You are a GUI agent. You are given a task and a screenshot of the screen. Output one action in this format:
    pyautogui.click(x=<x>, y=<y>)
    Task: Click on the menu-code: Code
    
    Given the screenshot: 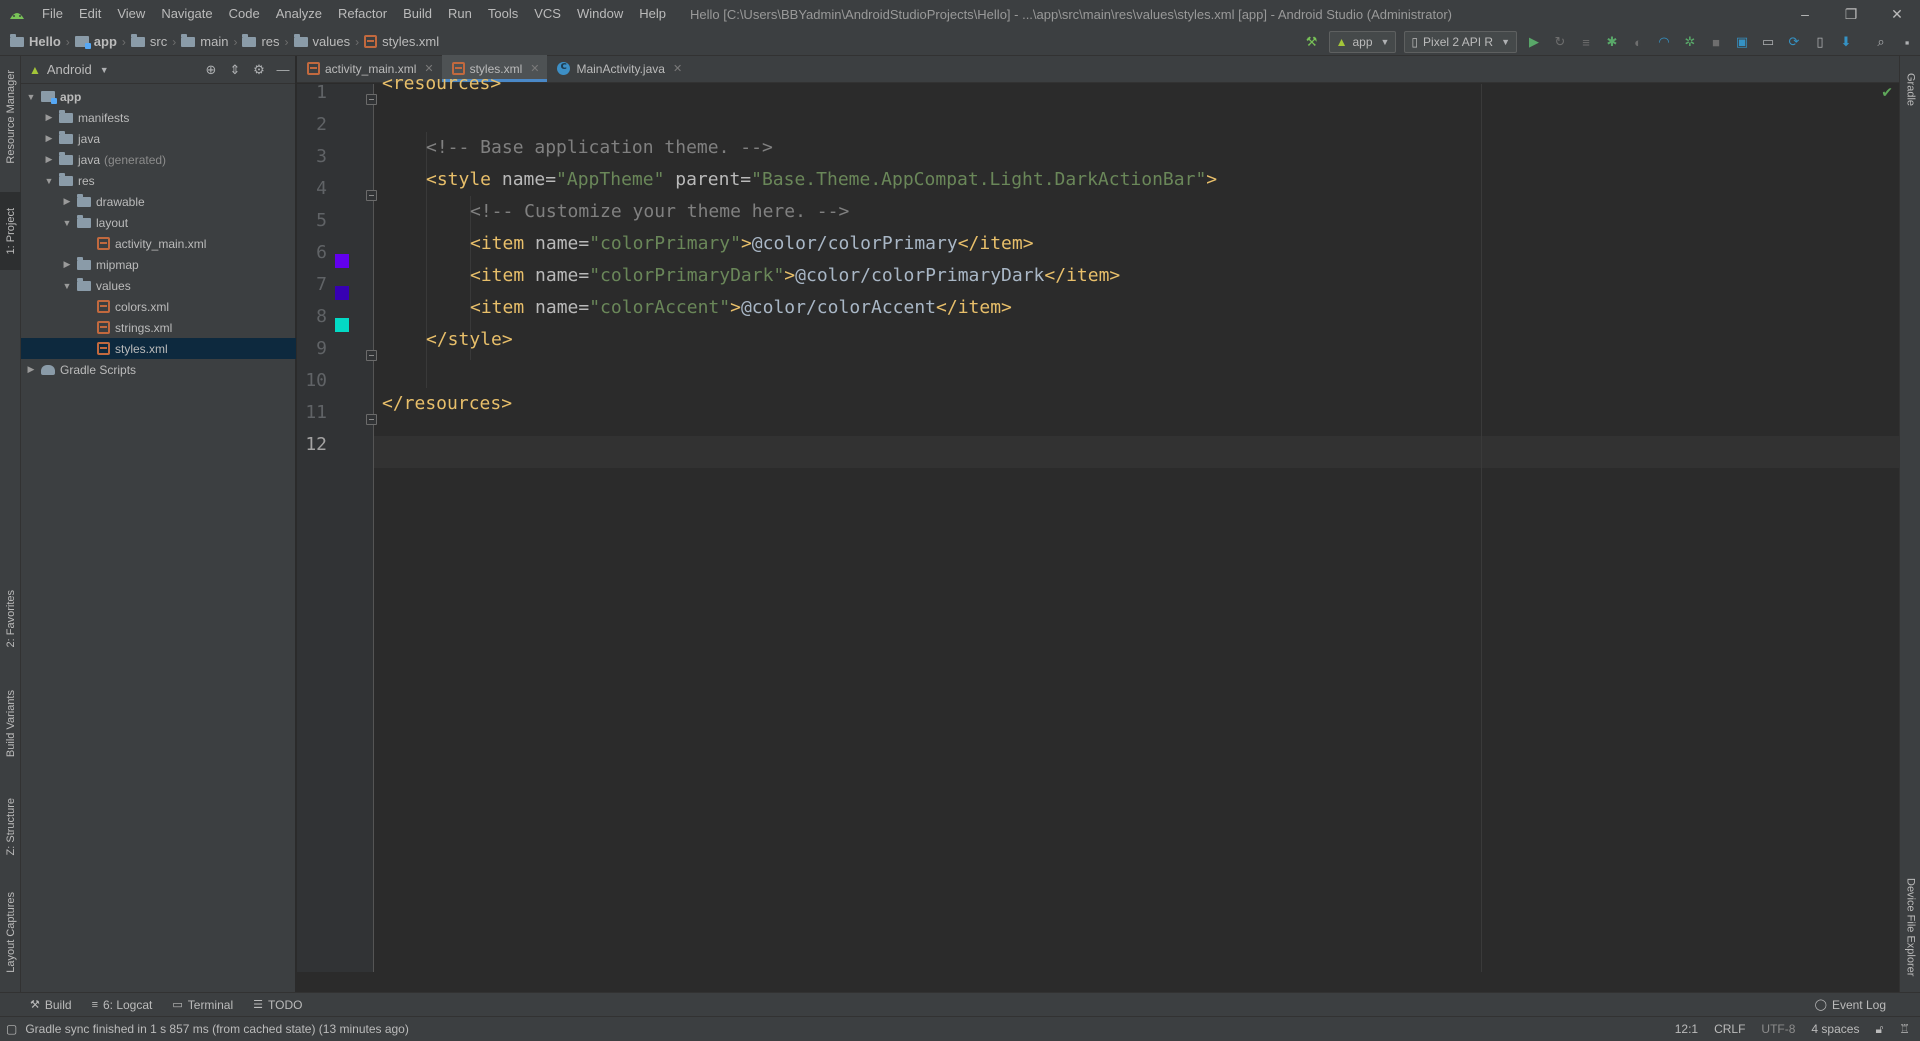 What is the action you would take?
    pyautogui.click(x=244, y=14)
    